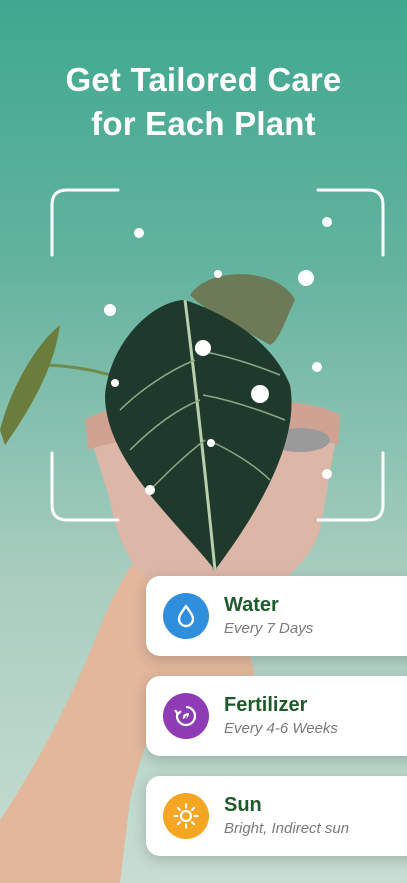 The height and width of the screenshot is (883, 407). What do you see at coordinates (266, 705) in the screenshot?
I see `care-card-title: Fertilizer` at bounding box center [266, 705].